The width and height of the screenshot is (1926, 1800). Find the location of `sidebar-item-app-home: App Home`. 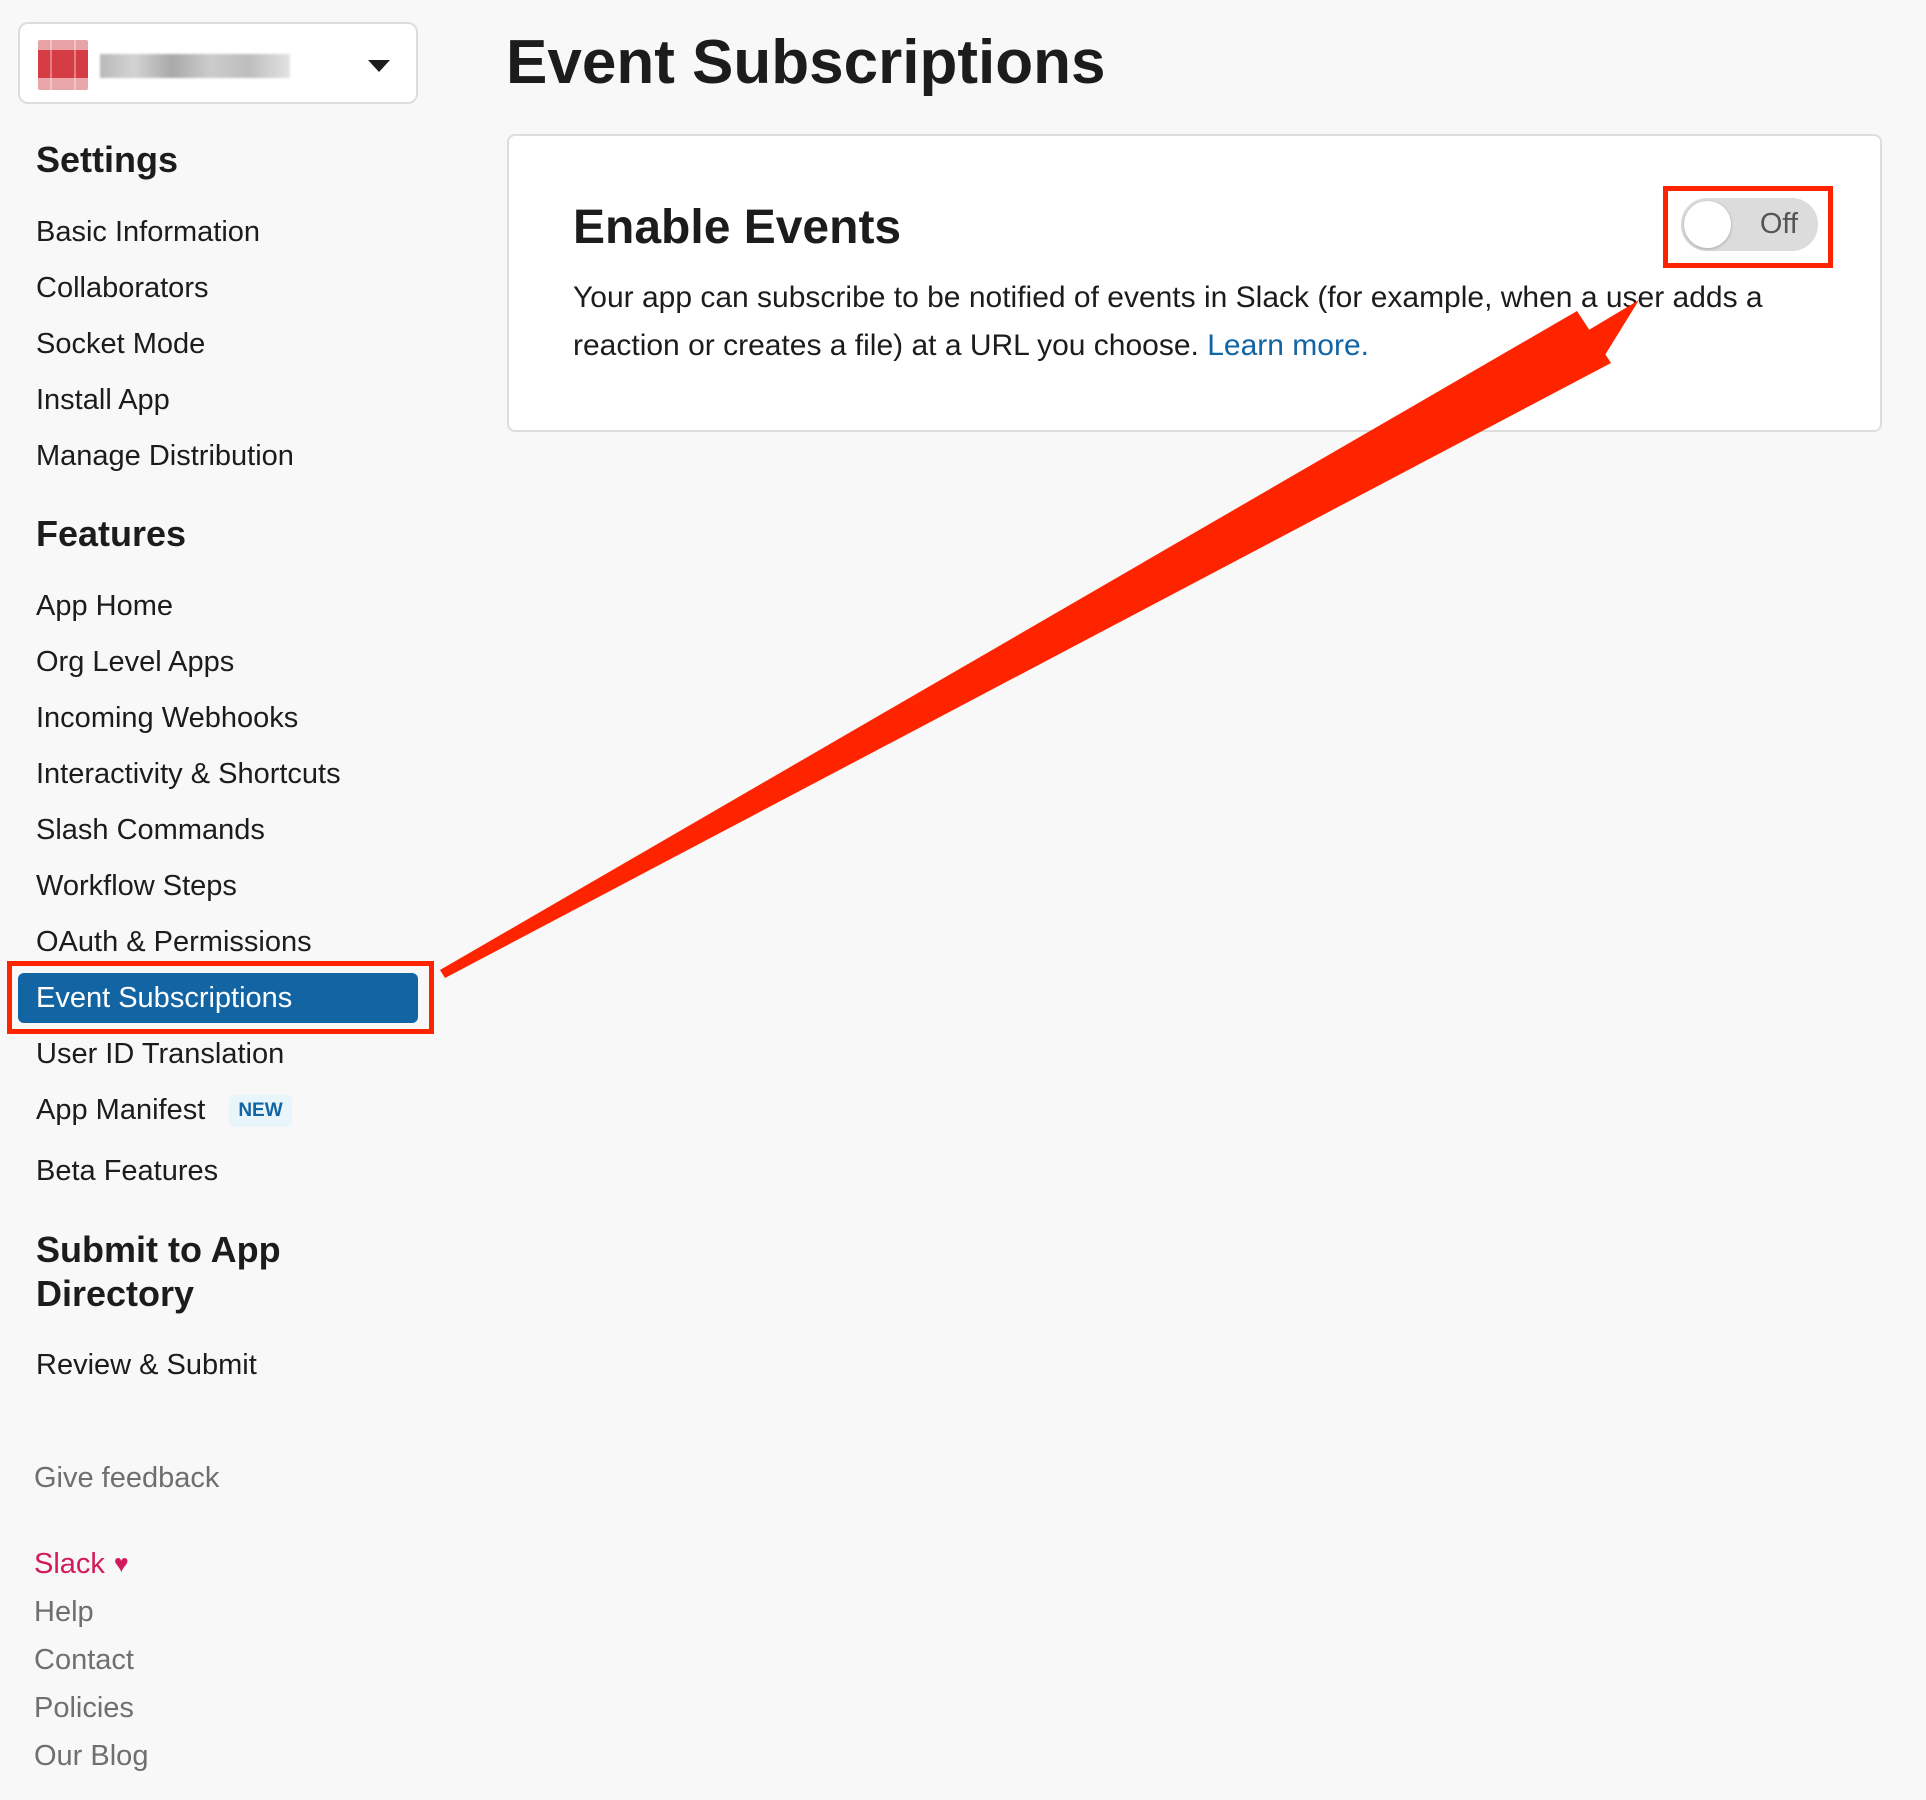

sidebar-item-app-home: App Home is located at coordinates (104, 606).